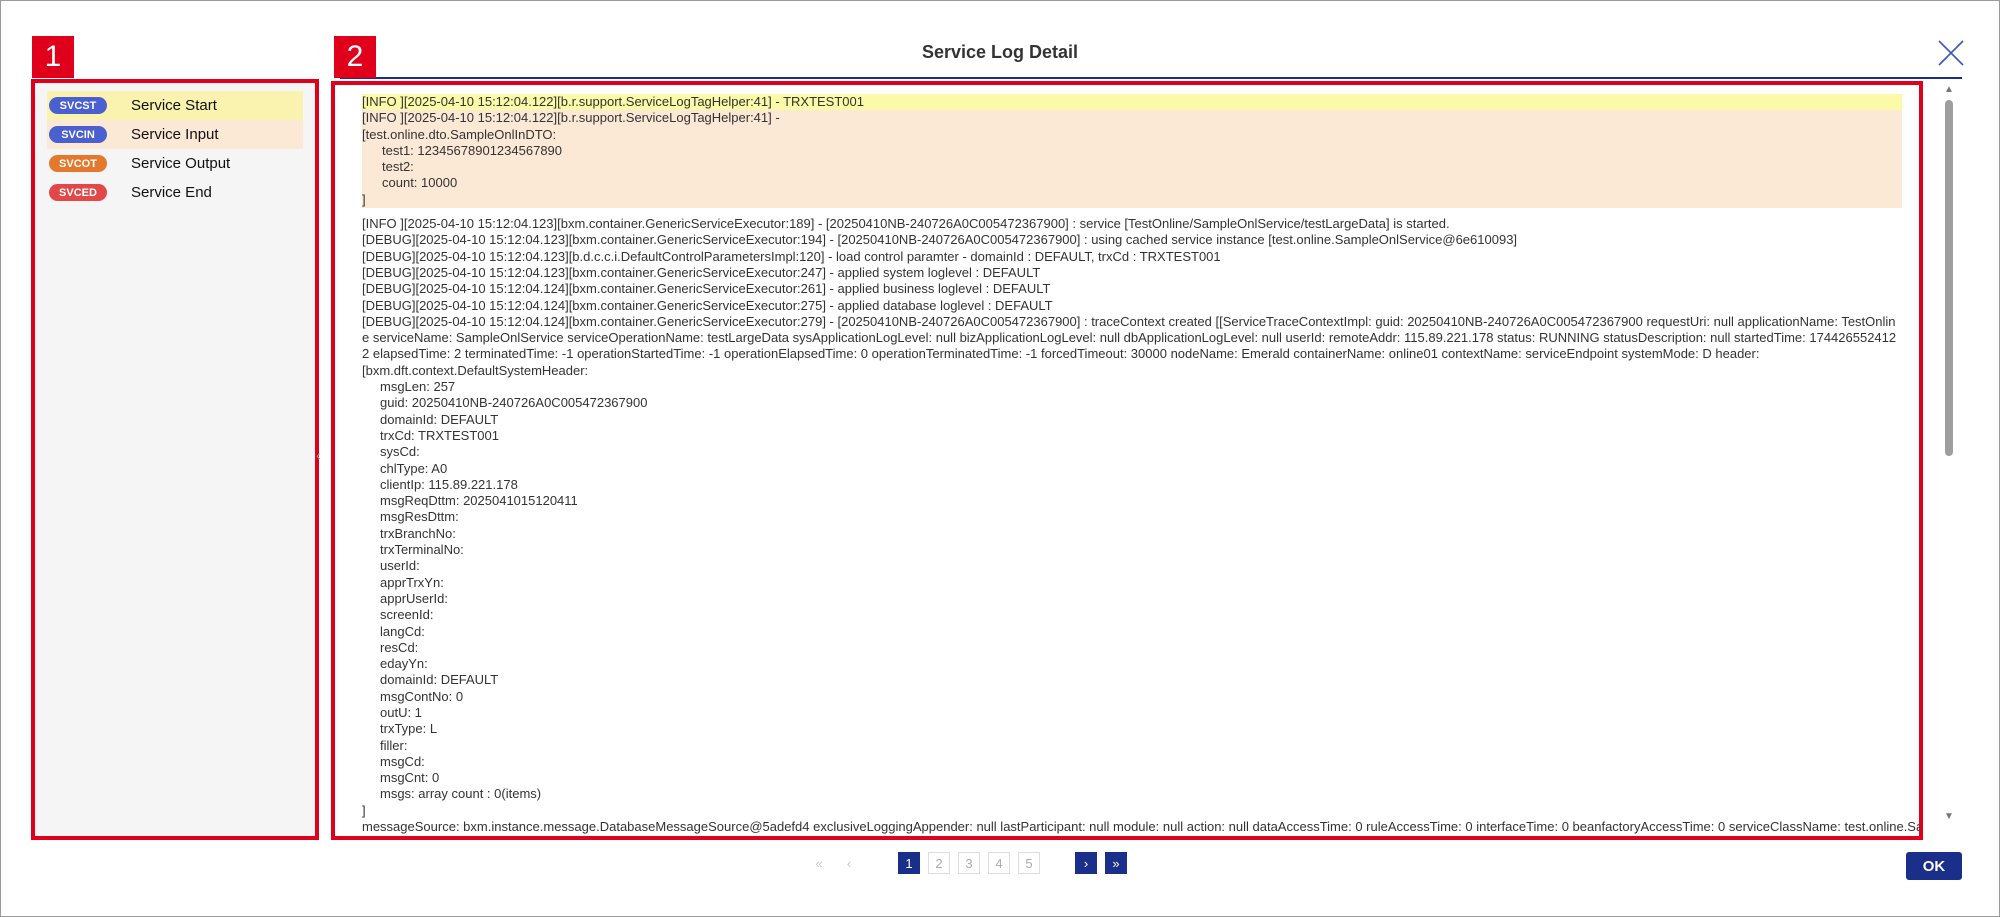 This screenshot has width=2000, height=917. Describe the element at coordinates (1934, 866) in the screenshot. I see `ok-button: OK` at that location.